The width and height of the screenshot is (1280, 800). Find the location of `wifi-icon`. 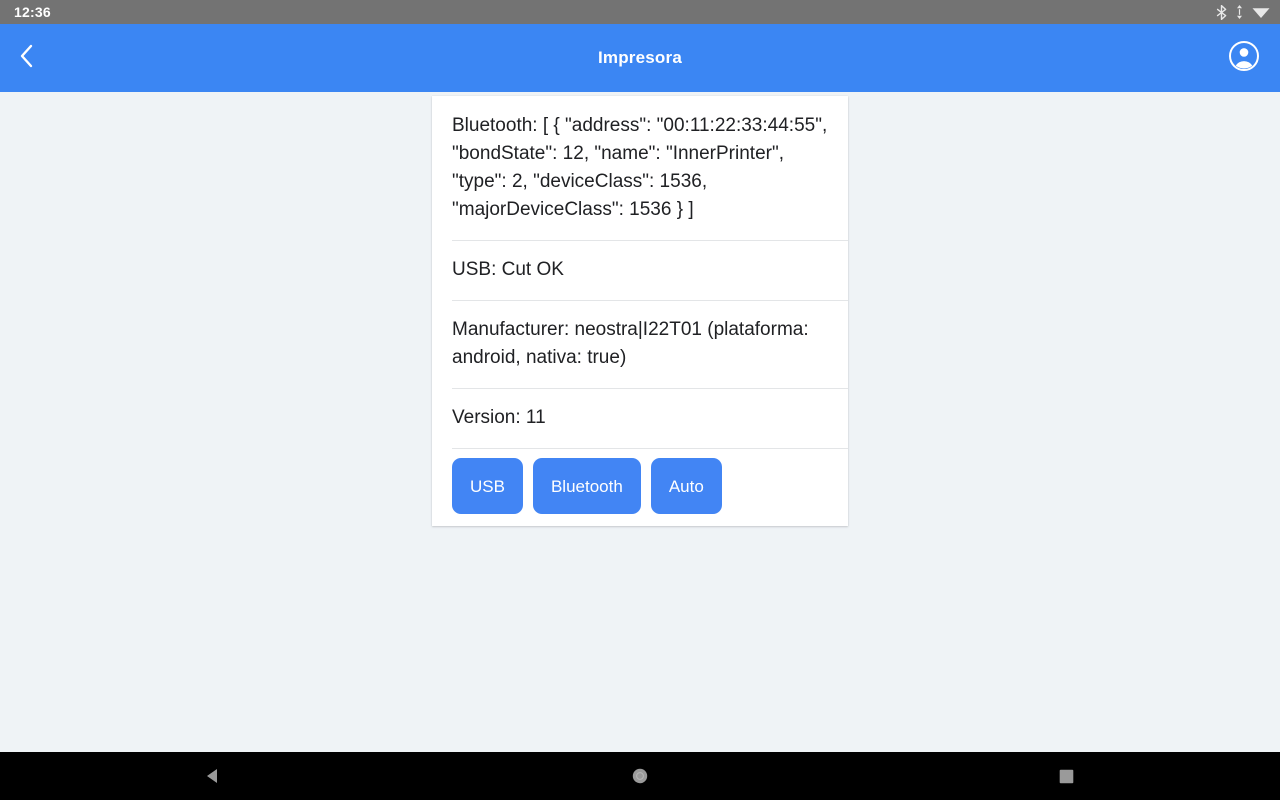

wifi-icon is located at coordinates (1261, 12).